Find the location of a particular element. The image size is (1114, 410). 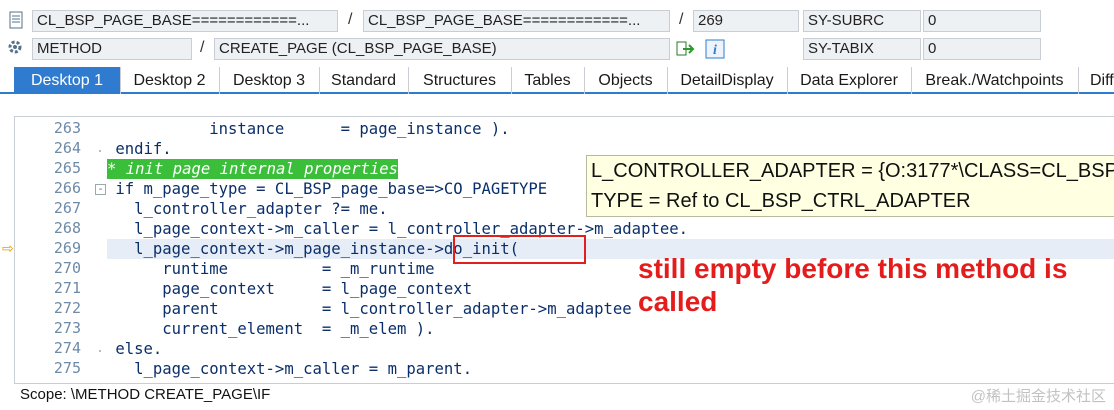

code-line: runtime = _m_runtime is located at coordinates (247, 269).